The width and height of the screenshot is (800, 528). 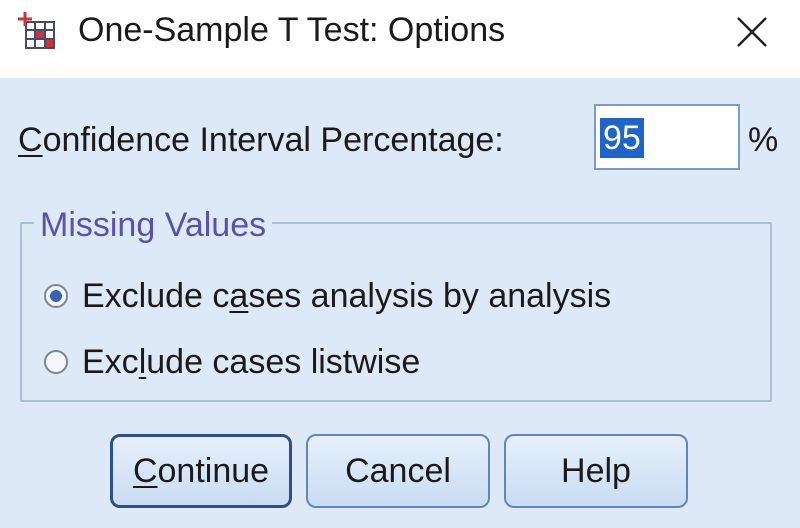 What do you see at coordinates (430, 296) in the screenshot?
I see `label-part: ses analysis by analysis` at bounding box center [430, 296].